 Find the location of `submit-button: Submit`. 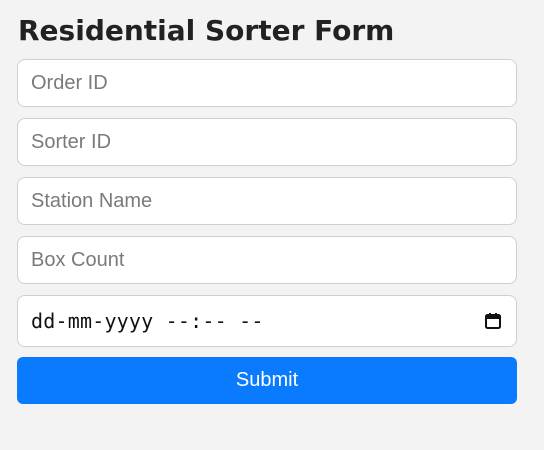

submit-button: Submit is located at coordinates (267, 380).